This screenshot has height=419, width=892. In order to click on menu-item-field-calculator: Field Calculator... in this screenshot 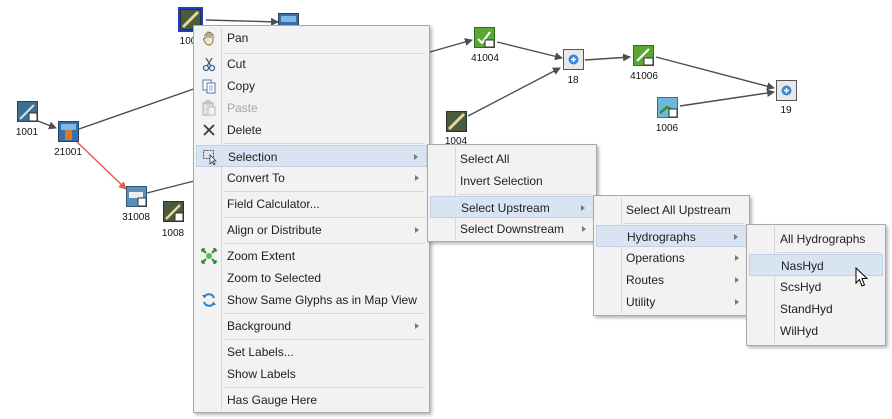, I will do `click(311, 204)`.